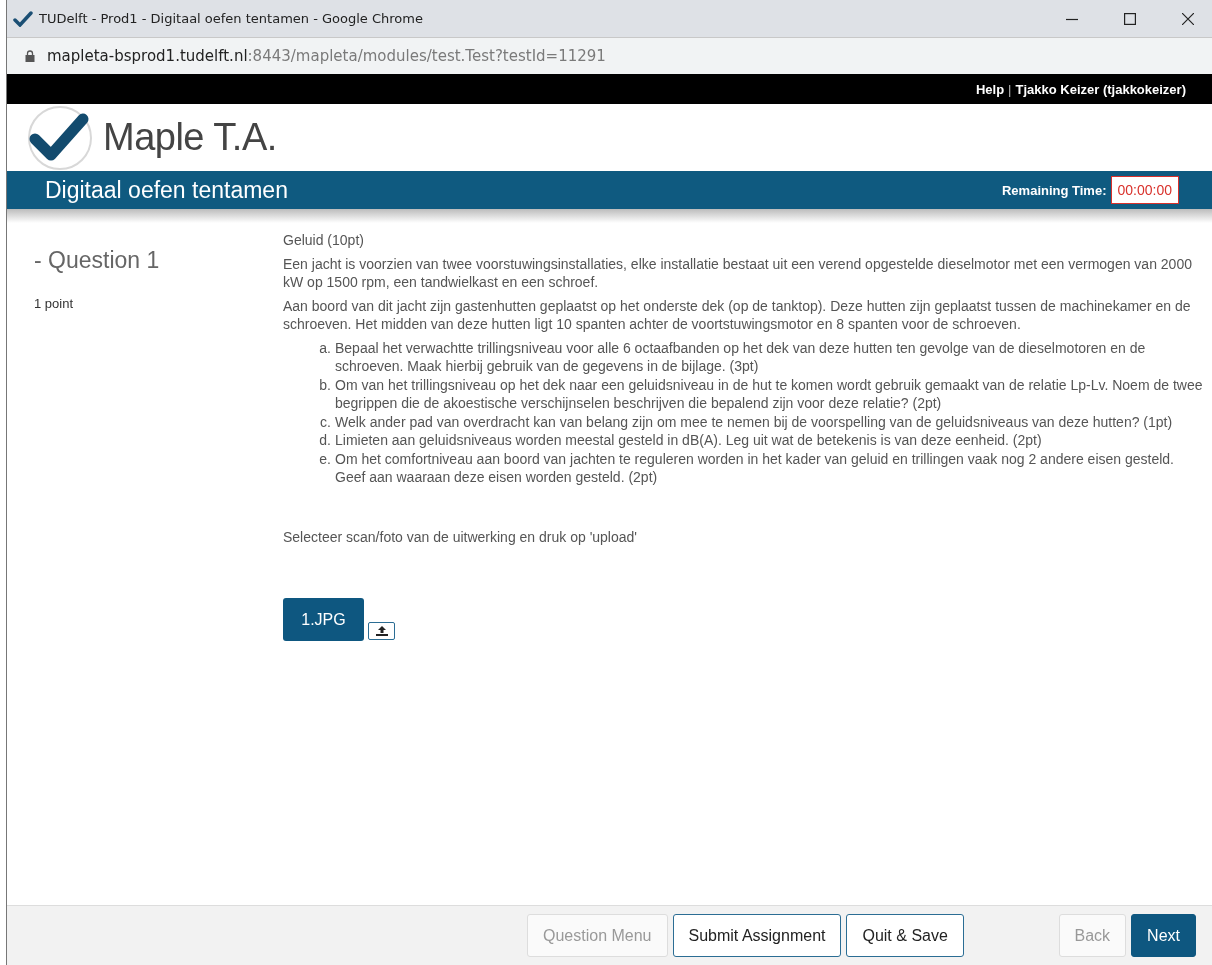 Image resolution: width=1212 pixels, height=965 pixels. Describe the element at coordinates (166, 190) in the screenshot. I see `page-heading: Digitaal oefen tentamen` at that location.